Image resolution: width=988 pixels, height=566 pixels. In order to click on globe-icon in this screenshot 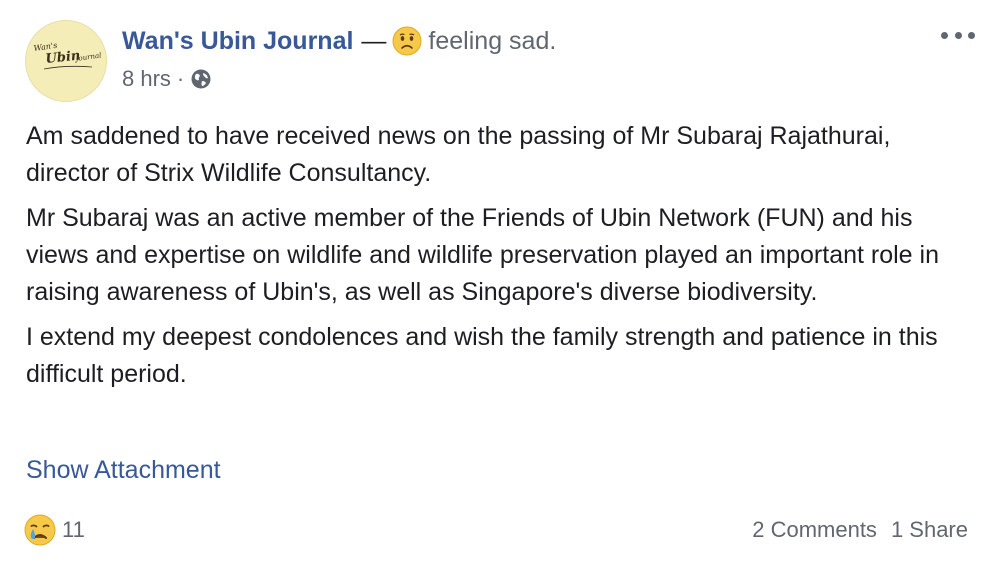, I will do `click(201, 79)`.